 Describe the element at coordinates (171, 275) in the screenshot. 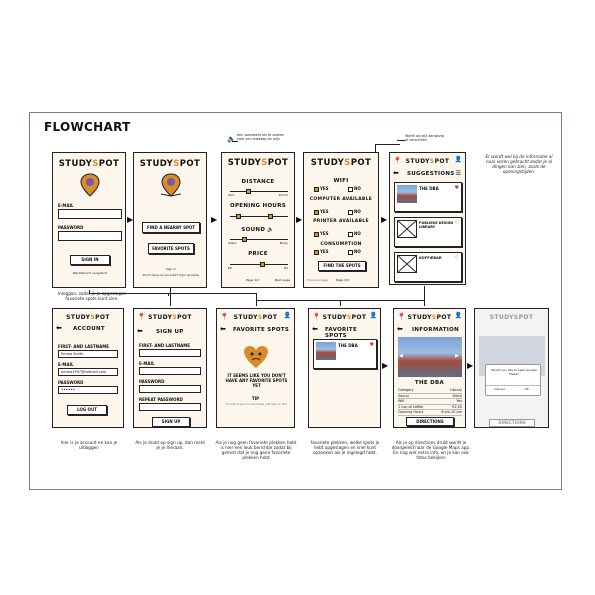

I see `sign-up-link: Don't have an account? Sign up here!` at that location.